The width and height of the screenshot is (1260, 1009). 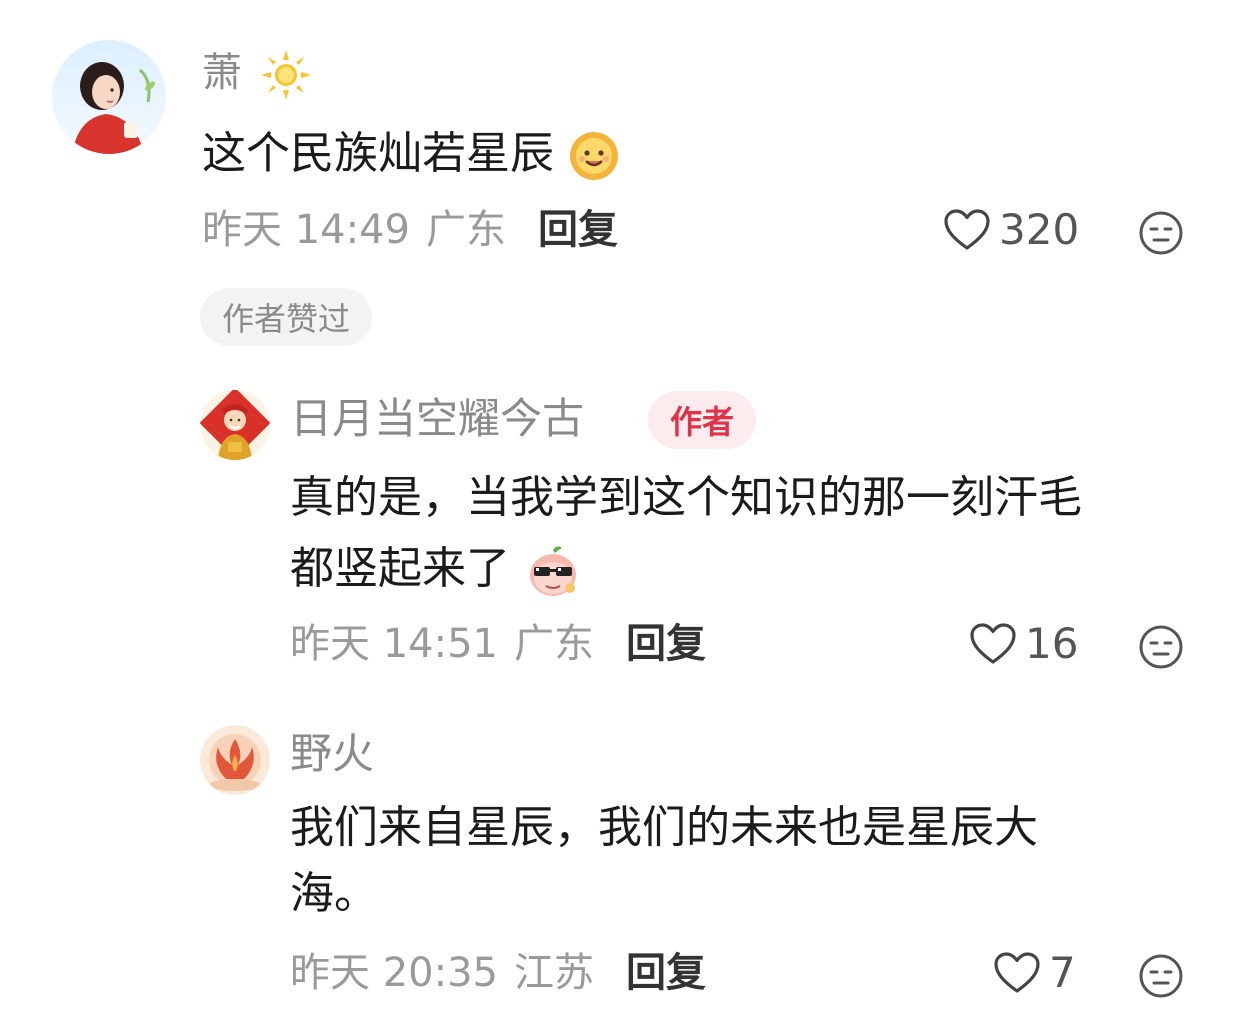 What do you see at coordinates (394, 973) in the screenshot?
I see `timestamp: 昨天 20:35` at bounding box center [394, 973].